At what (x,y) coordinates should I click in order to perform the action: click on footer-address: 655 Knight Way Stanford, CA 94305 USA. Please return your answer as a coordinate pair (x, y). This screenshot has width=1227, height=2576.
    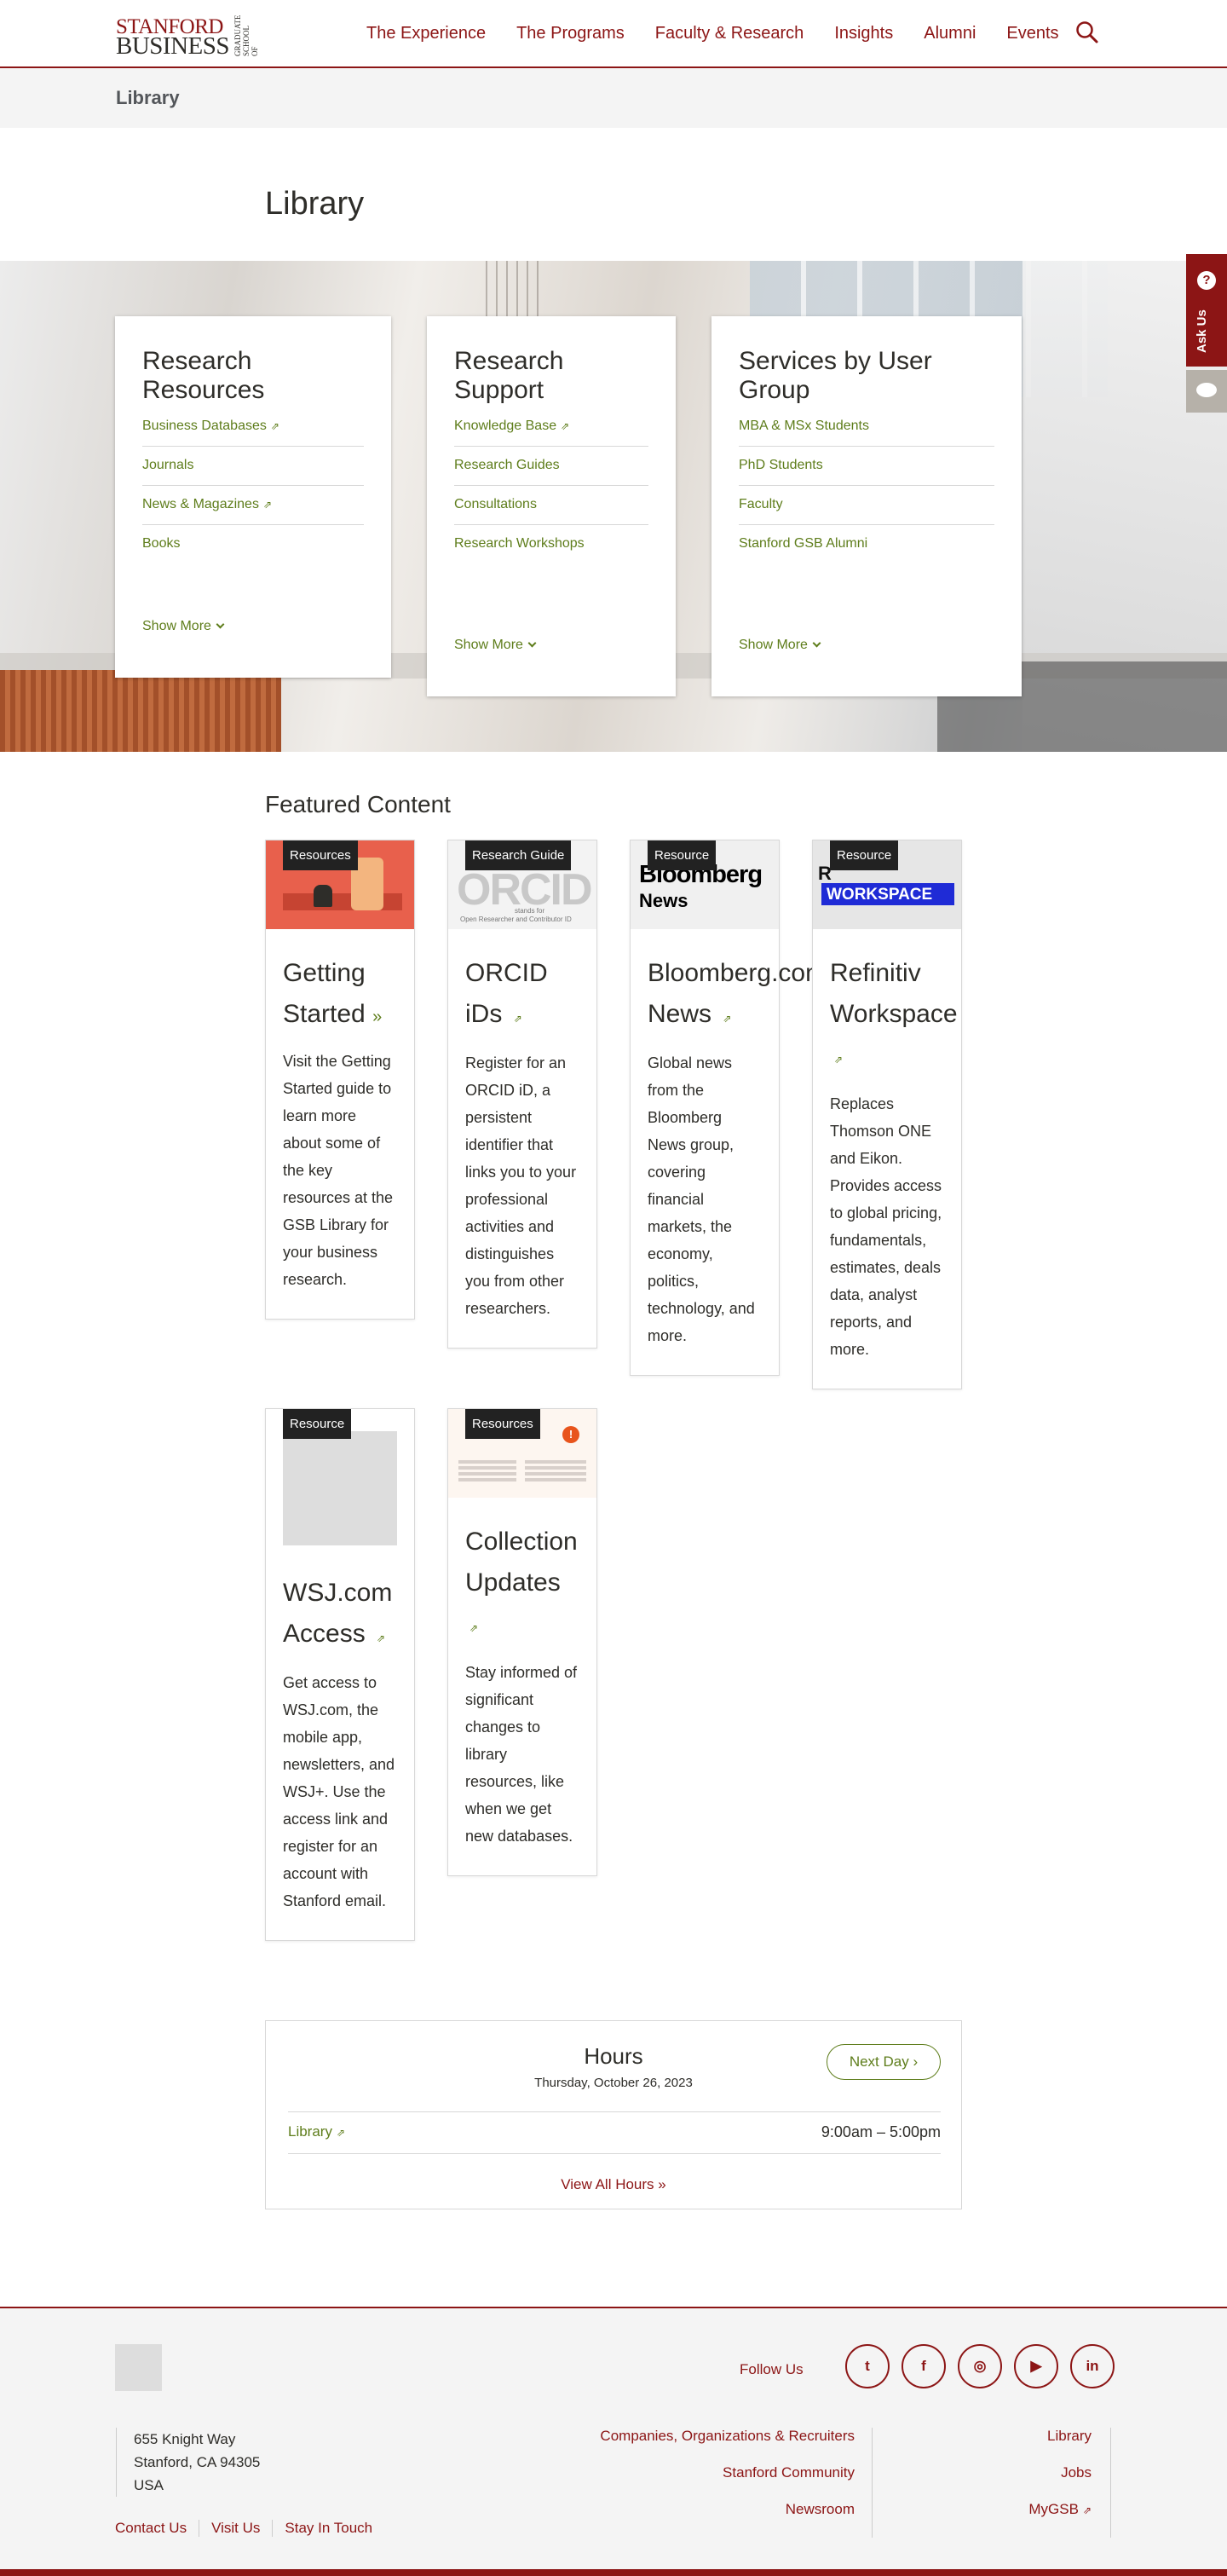
    Looking at the image, I should click on (188, 2462).